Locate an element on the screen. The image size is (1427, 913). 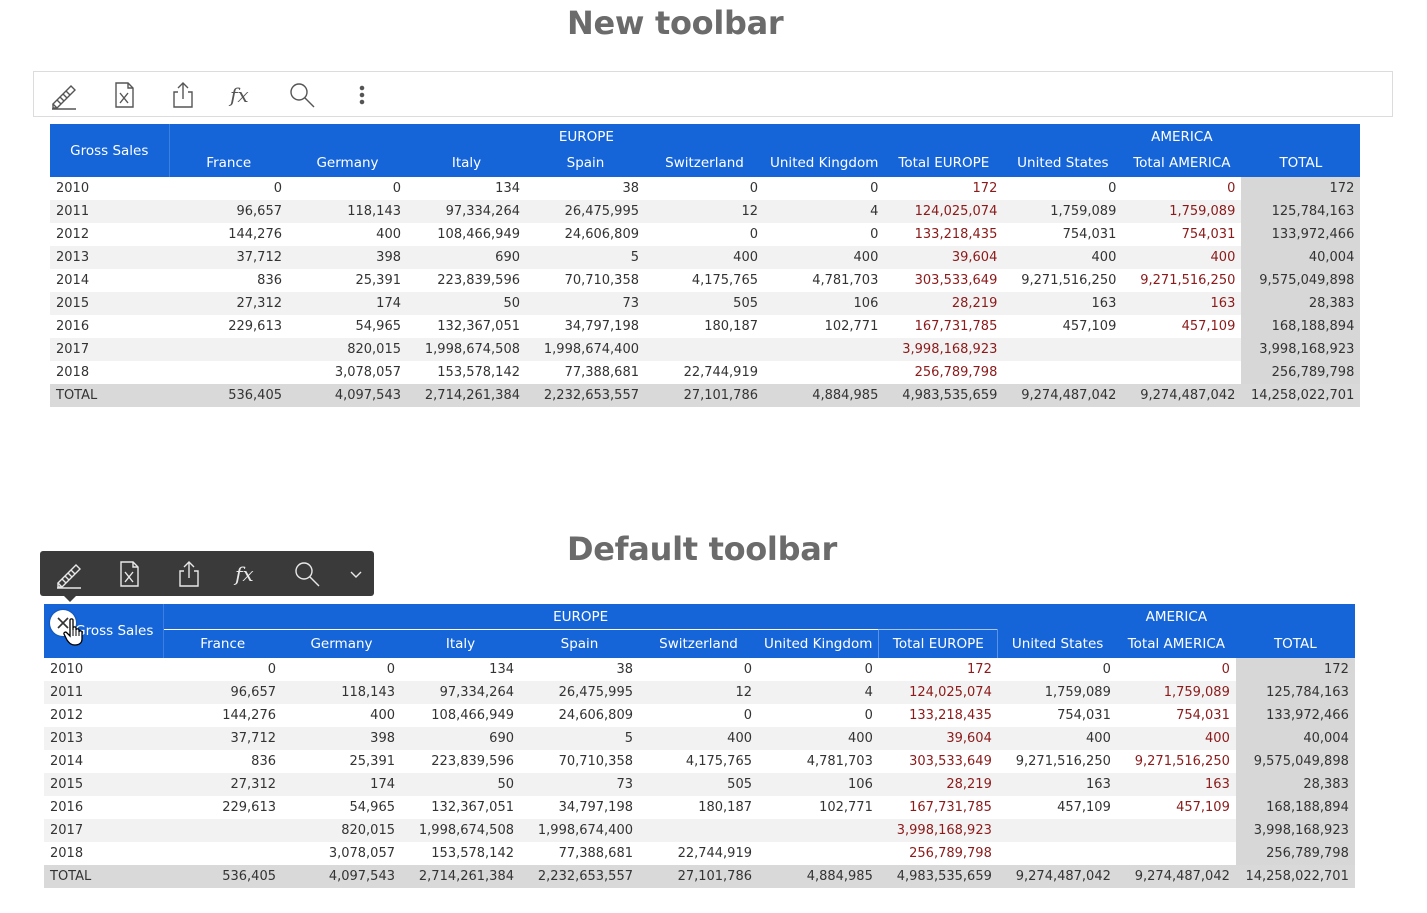
table-cell: 153,578,142 is located at coordinates (460, 853).